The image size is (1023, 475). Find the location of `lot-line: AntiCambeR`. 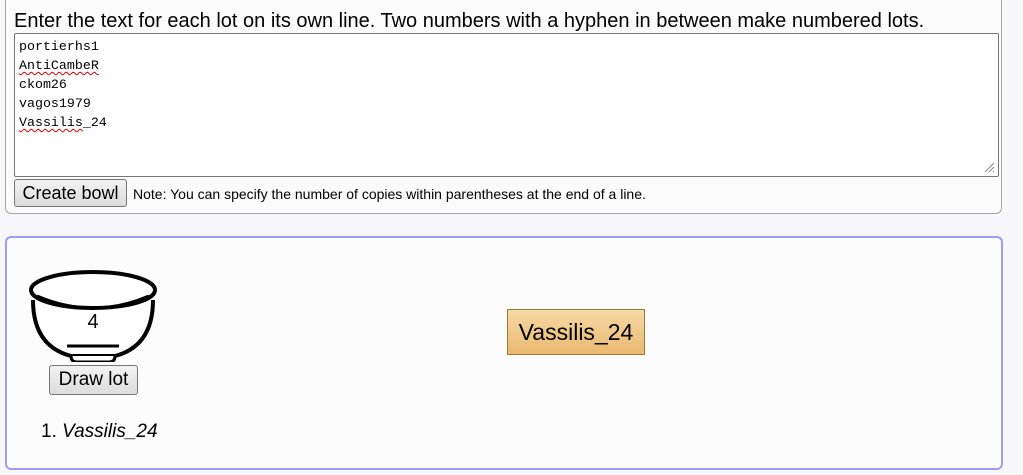

lot-line: AntiCambeR is located at coordinates (506, 65).